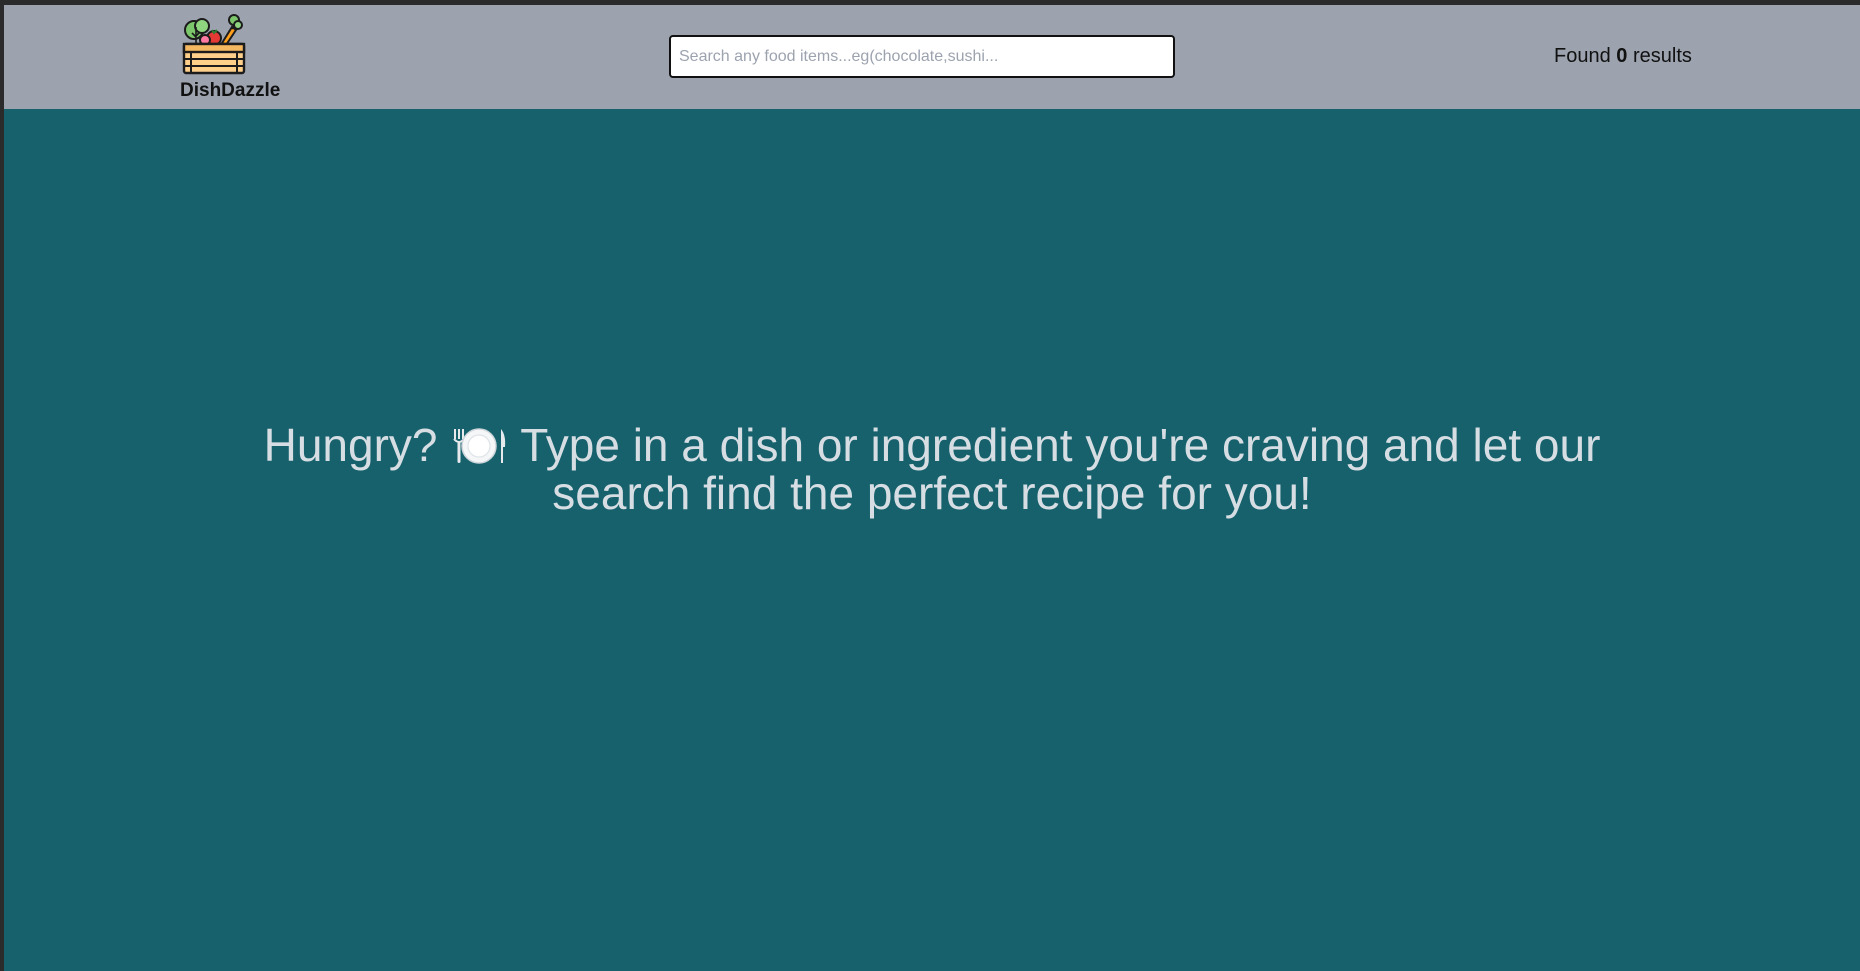  Describe the element at coordinates (214, 44) in the screenshot. I see `vegetable-crate-icon` at that location.